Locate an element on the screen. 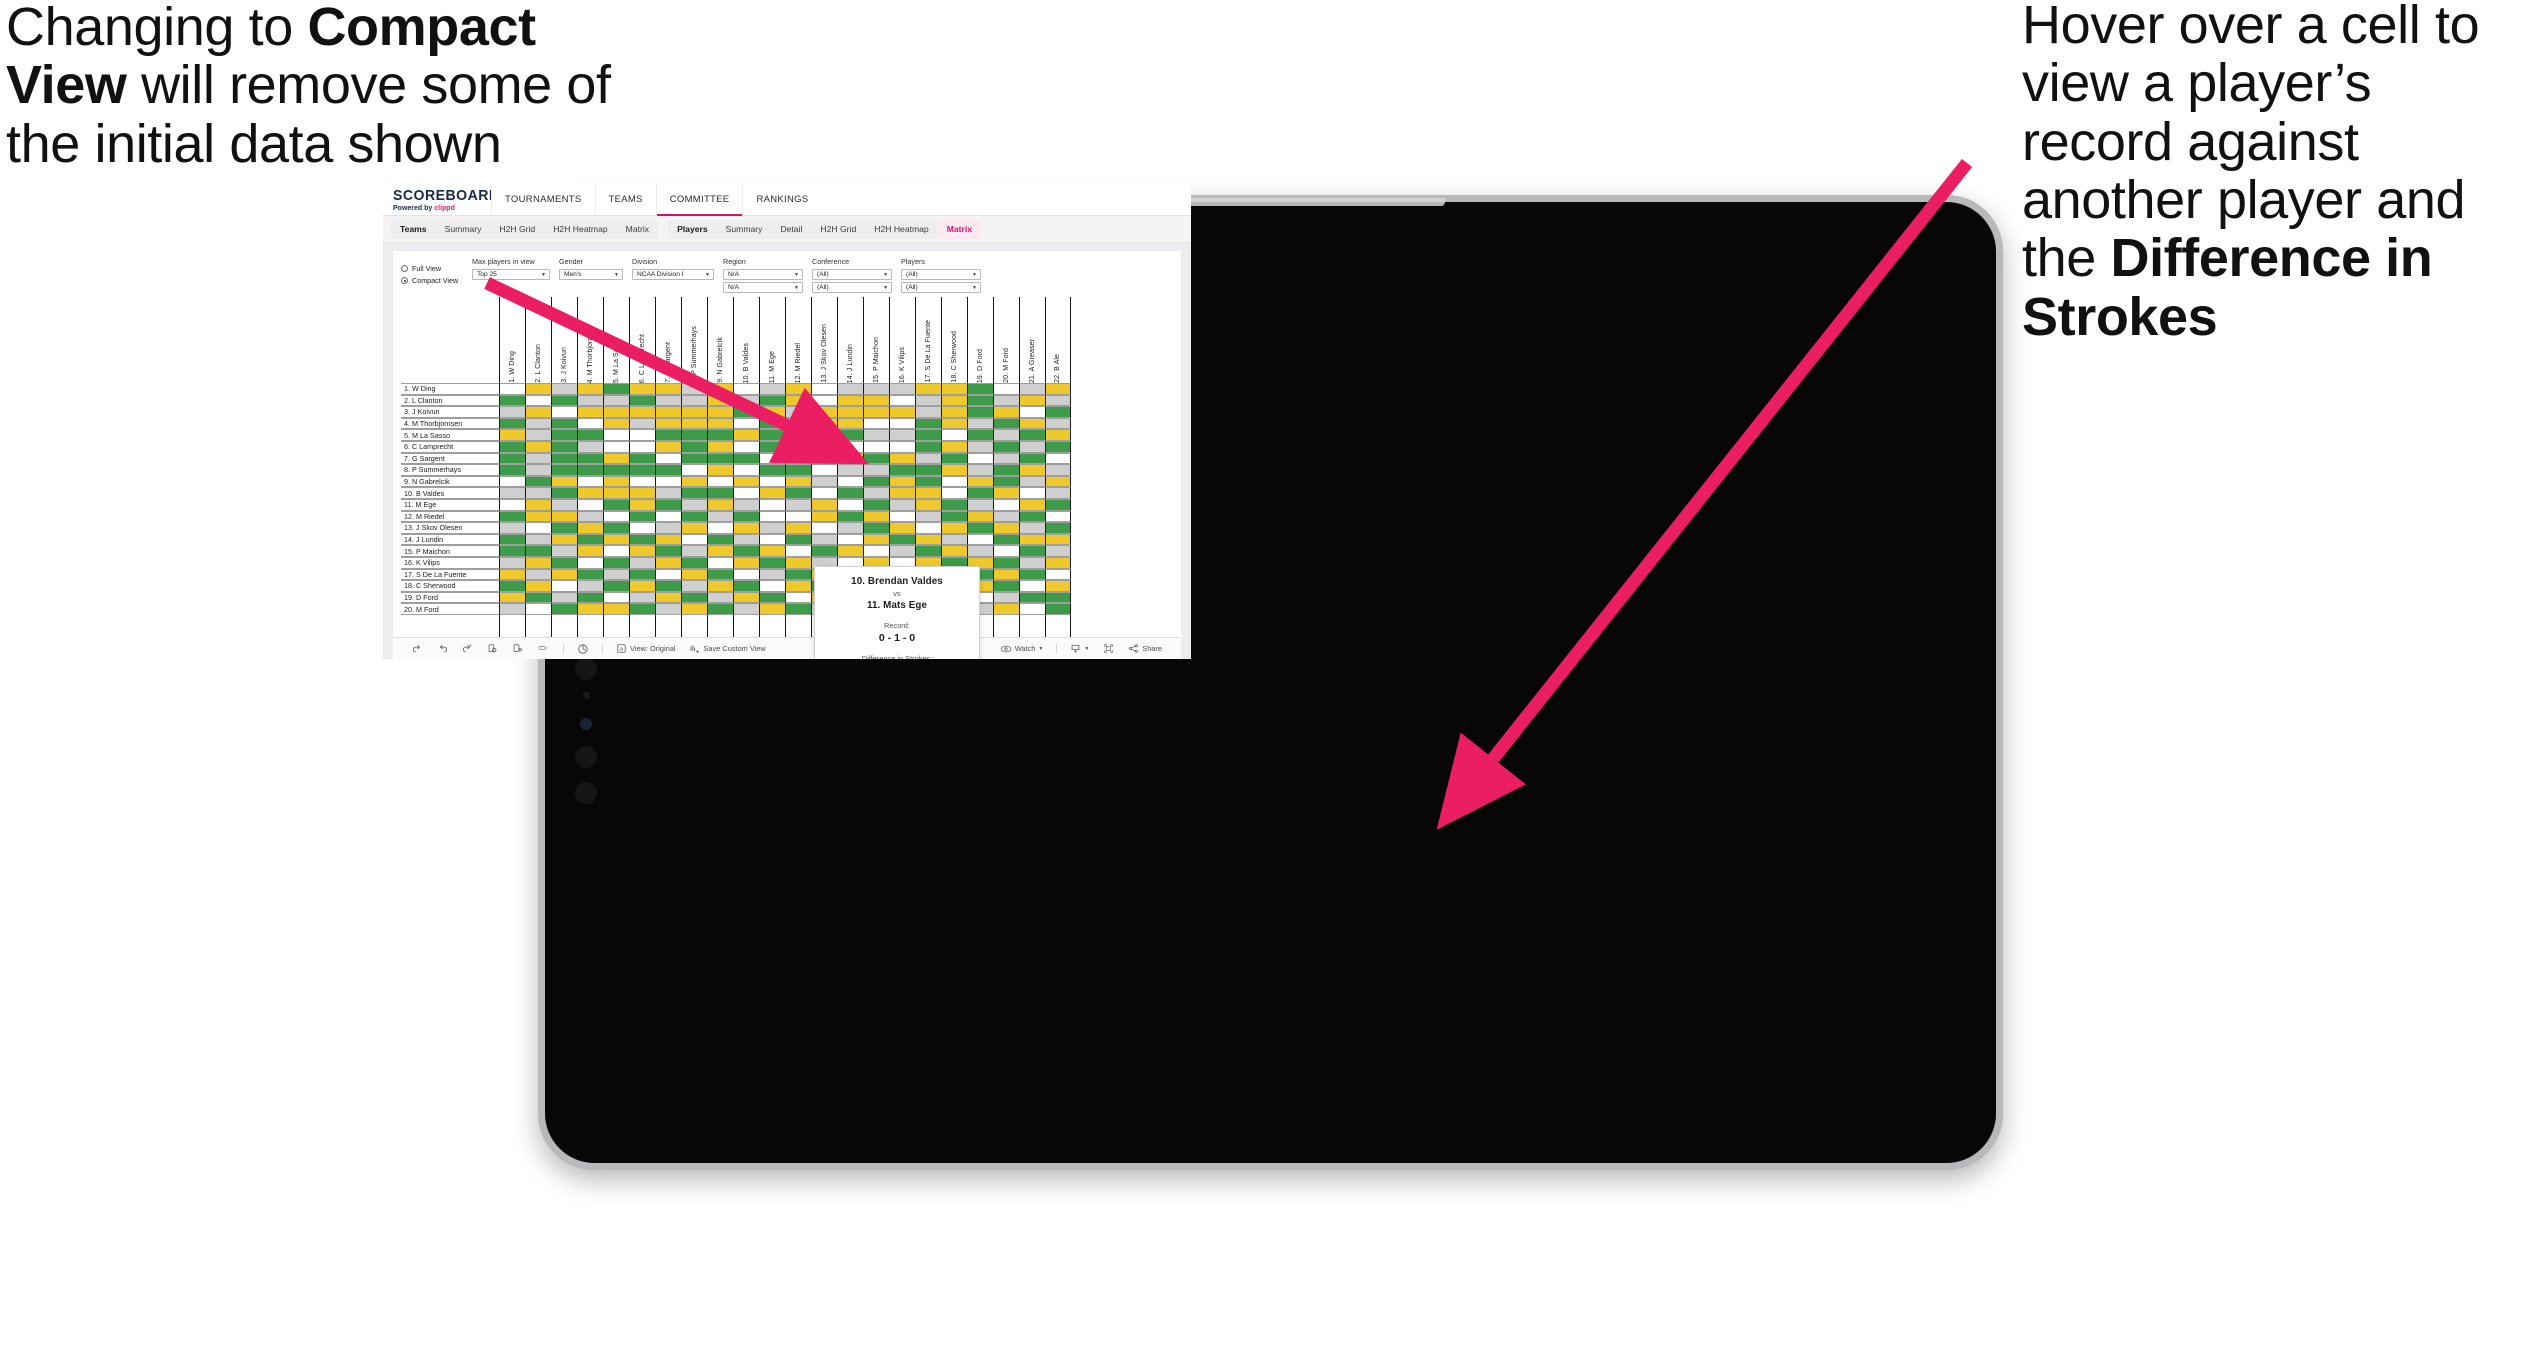 Image resolution: width=2521 pixels, height=1356 pixels. subnav-players-matrix: Matrix is located at coordinates (959, 229).